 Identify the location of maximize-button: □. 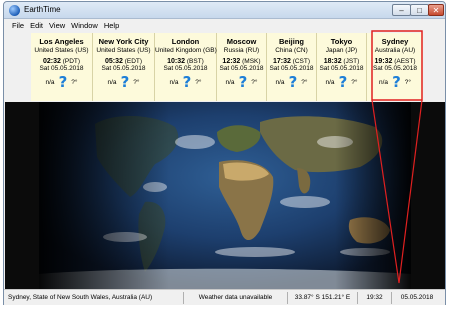
(419, 10).